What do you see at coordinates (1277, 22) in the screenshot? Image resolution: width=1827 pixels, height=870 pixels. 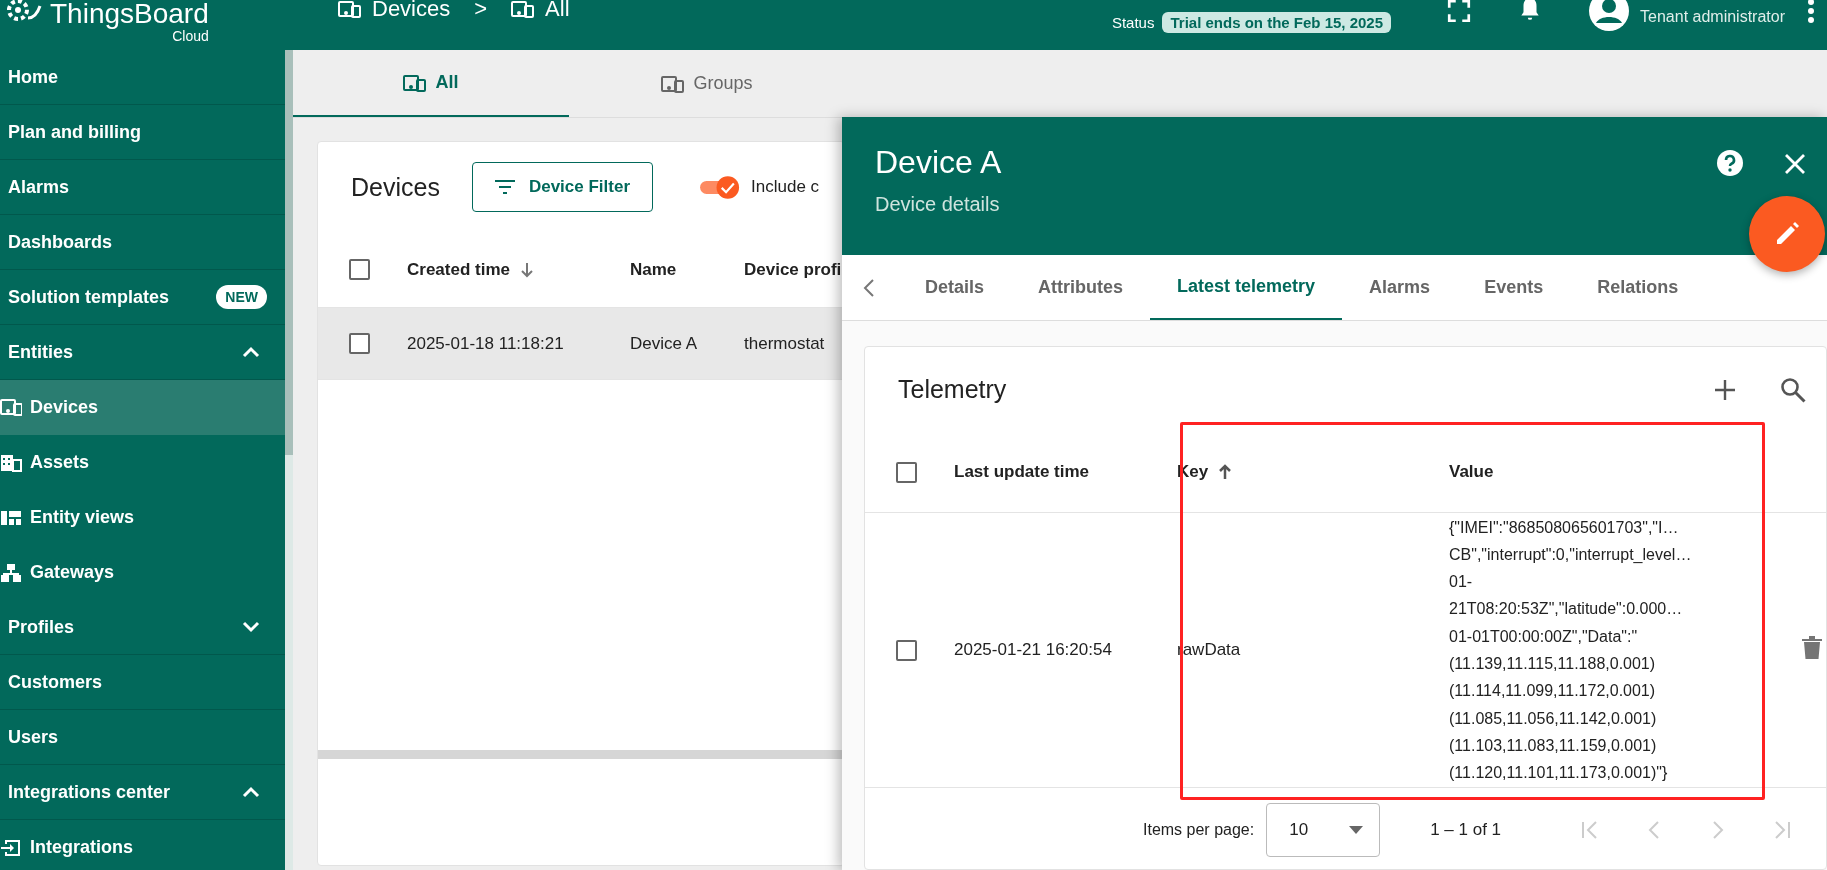 I see `trial-badge: Trial ends on the Feb 15, 2025` at bounding box center [1277, 22].